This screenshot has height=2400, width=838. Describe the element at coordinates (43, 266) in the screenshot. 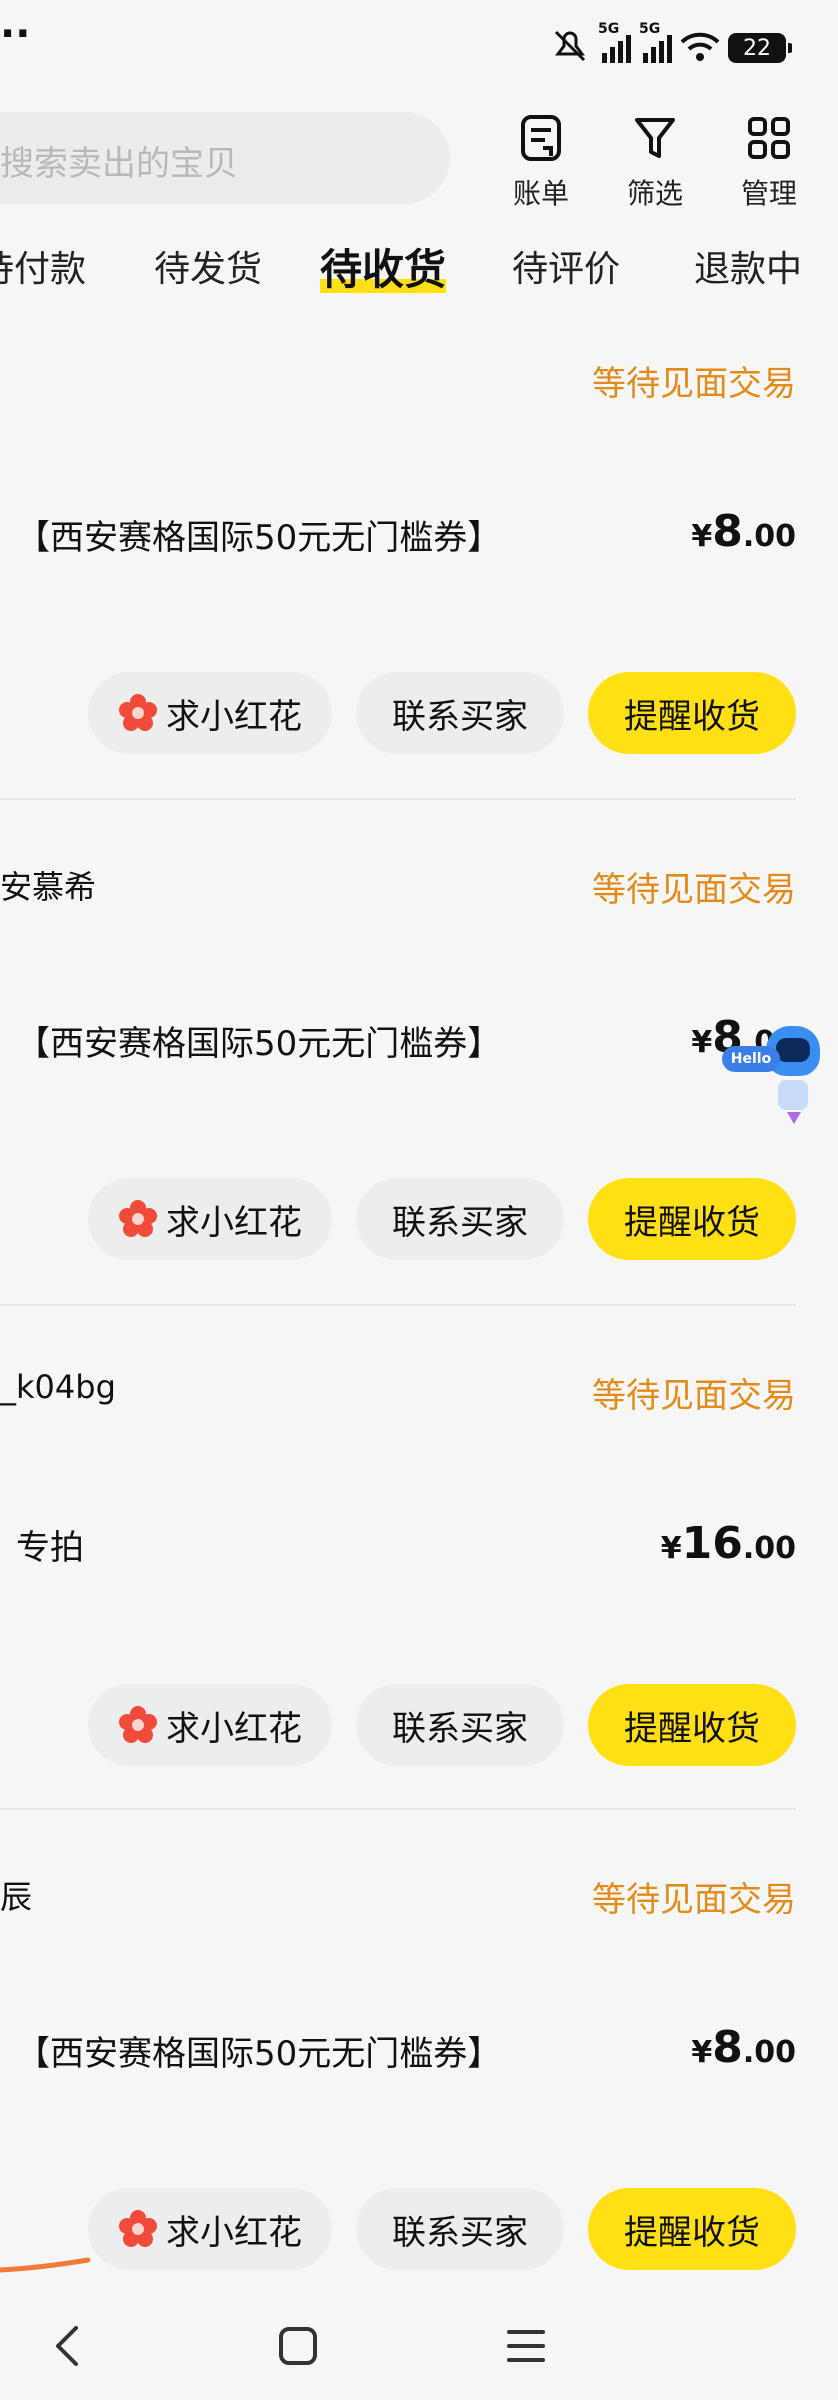

I see `tab-pending-payment: 待付款` at that location.